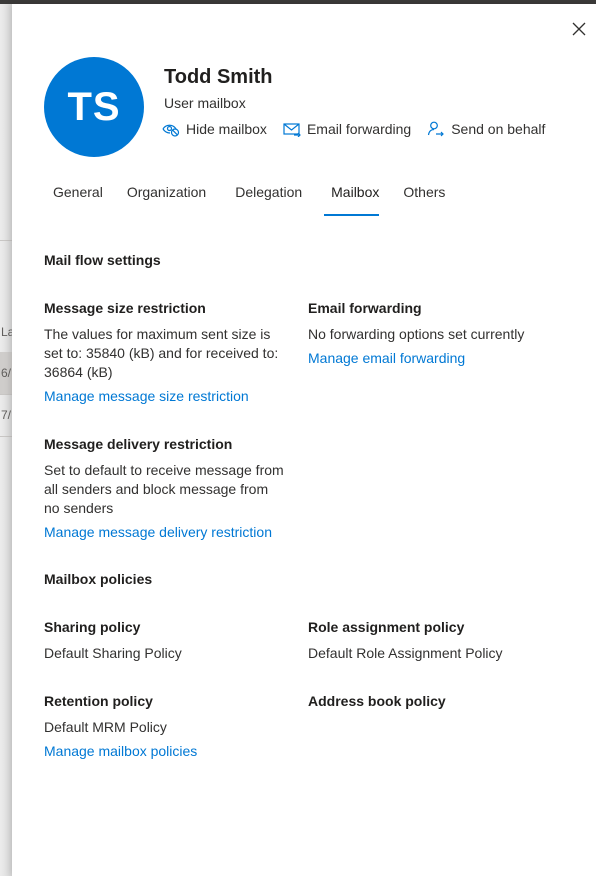  I want to click on manage-message-size-restriction-link: Manage message size restriction, so click(146, 396).